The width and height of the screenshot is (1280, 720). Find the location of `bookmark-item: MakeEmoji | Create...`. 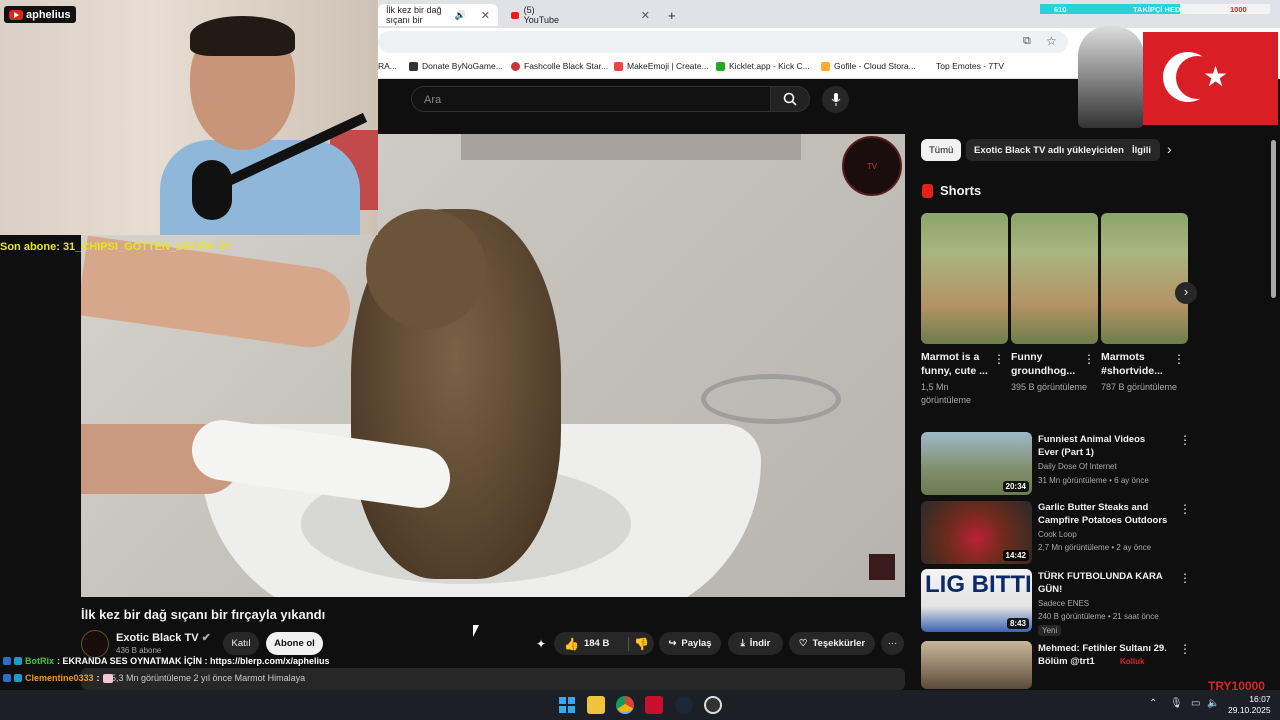

bookmark-item: MakeEmoji | Create... is located at coordinates (661, 66).